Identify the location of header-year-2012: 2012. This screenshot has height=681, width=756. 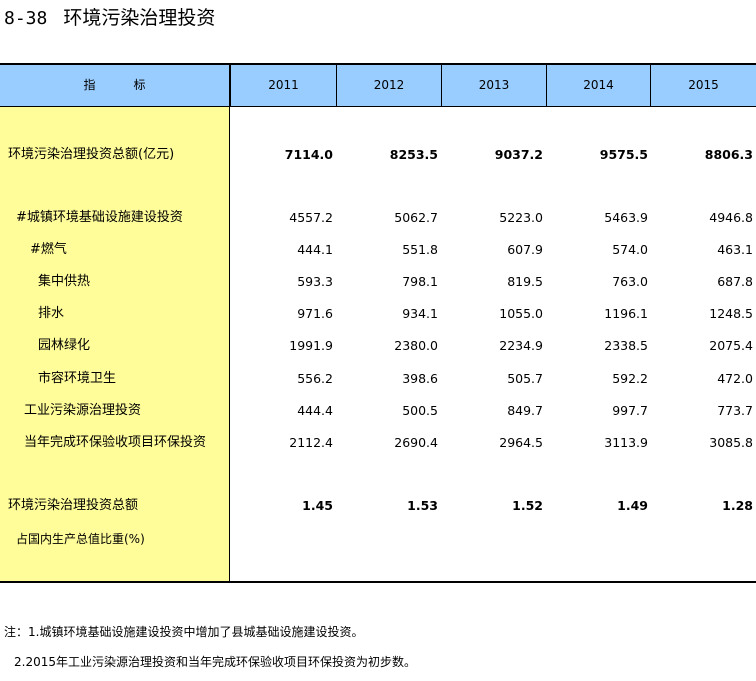
(388, 85).